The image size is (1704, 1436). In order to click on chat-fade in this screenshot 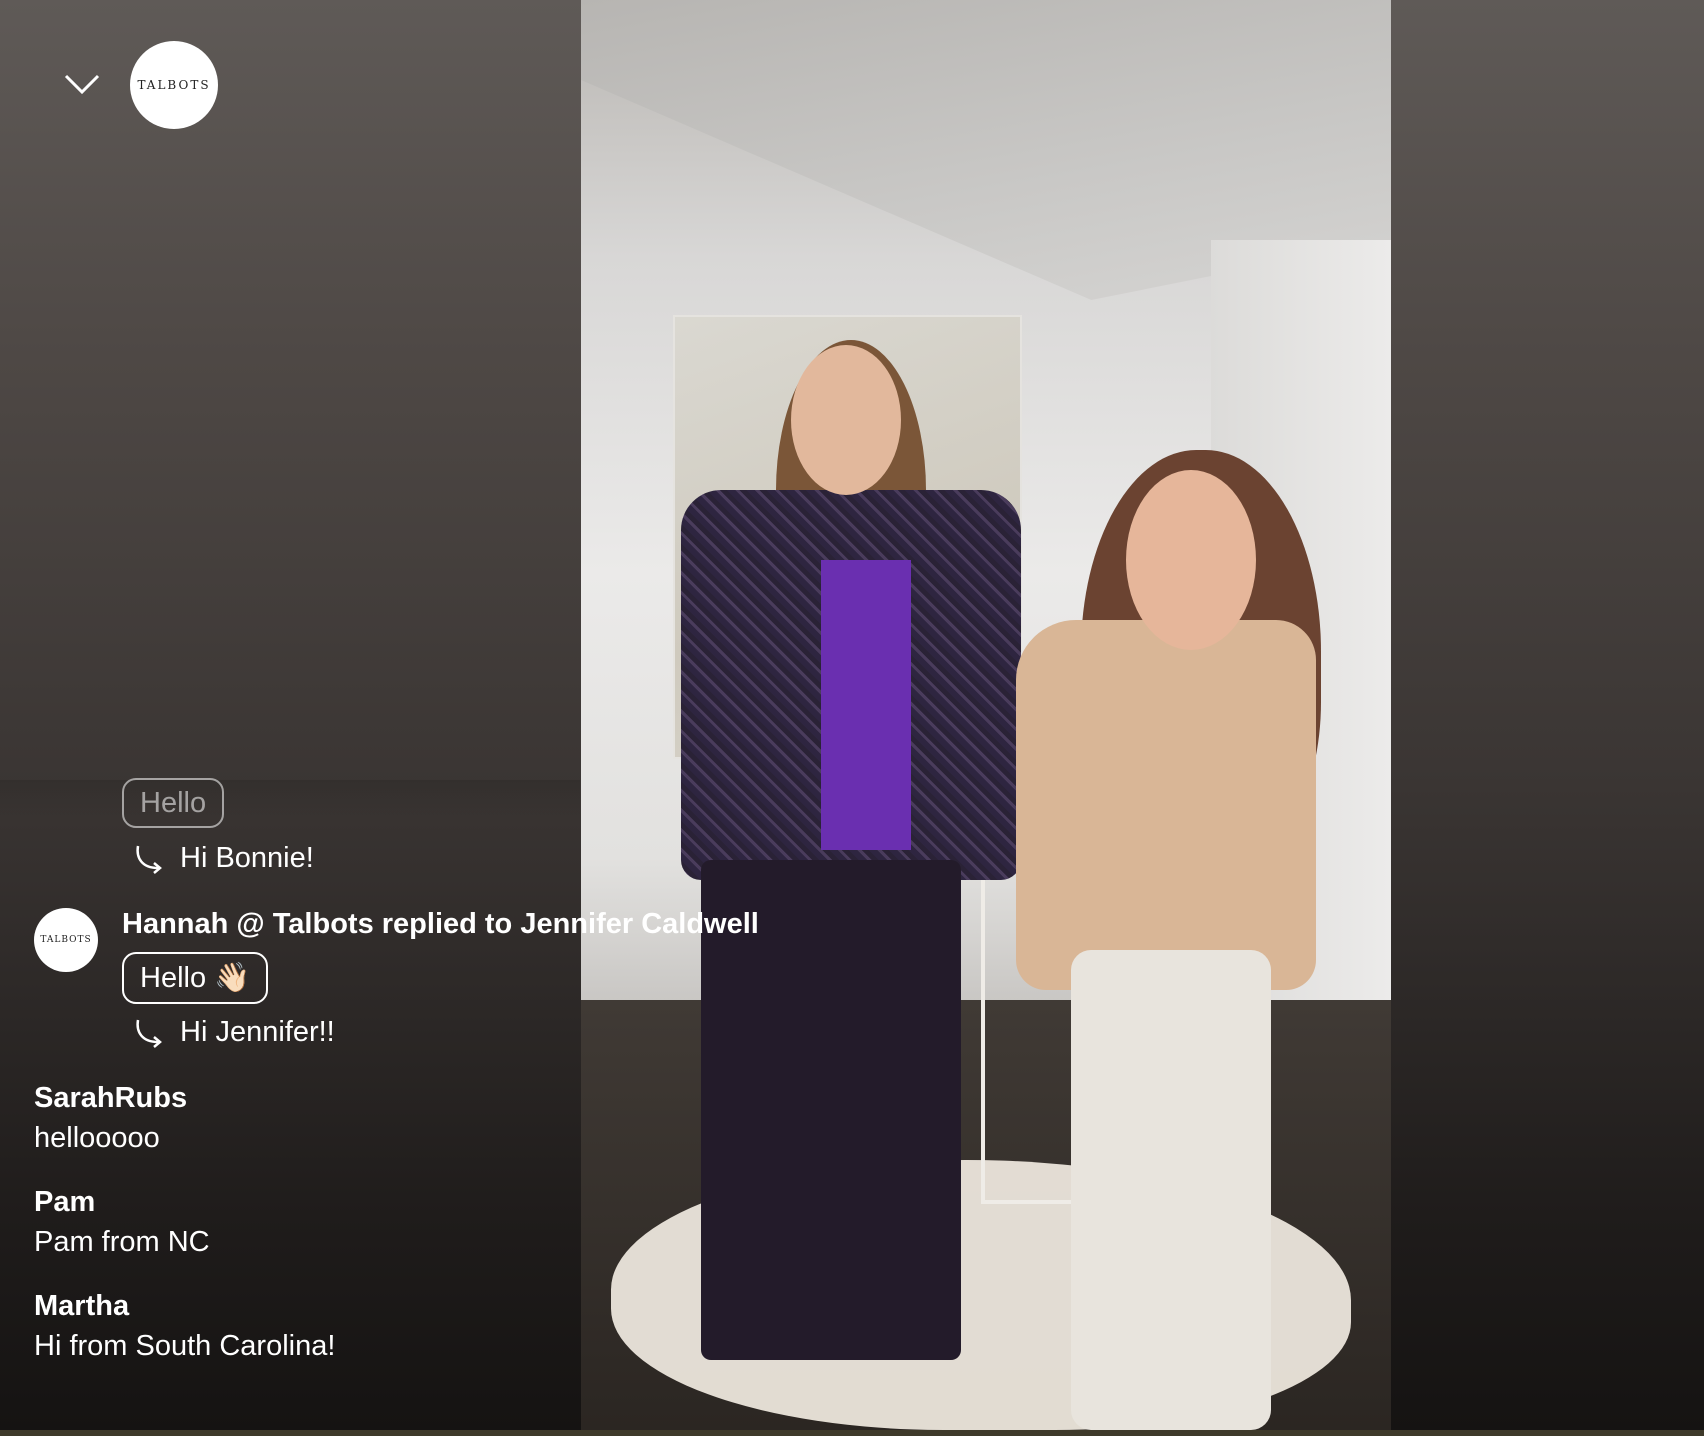, I will do `click(290, 800)`.